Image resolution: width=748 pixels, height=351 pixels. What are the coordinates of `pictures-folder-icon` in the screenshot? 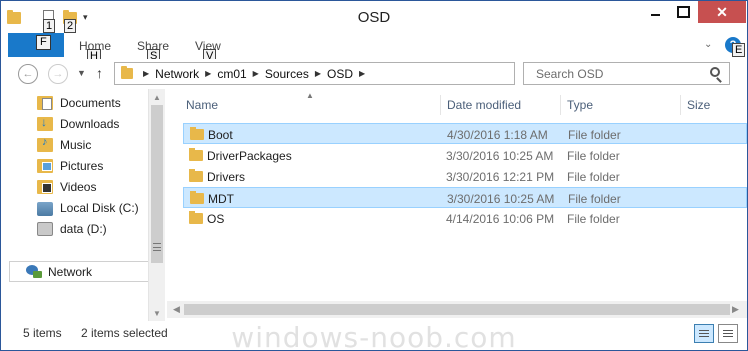 It's located at (45, 166).